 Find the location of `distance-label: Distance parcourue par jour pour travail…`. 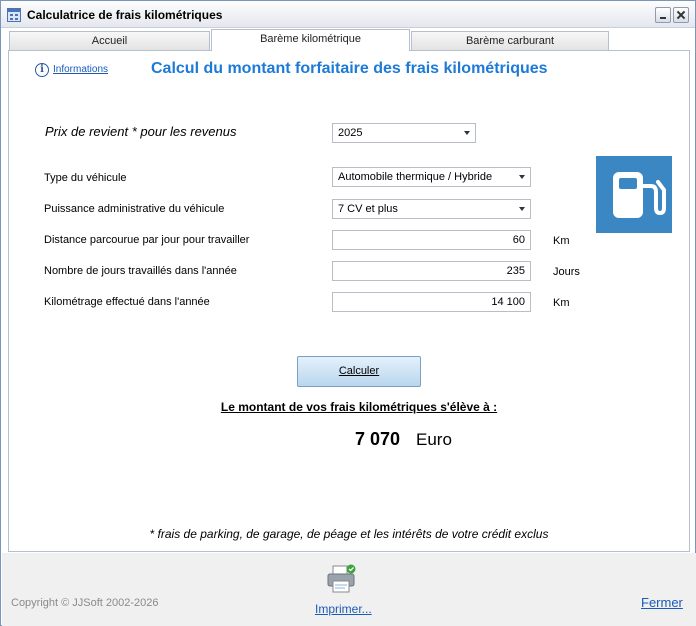

distance-label: Distance parcourue par jour pour travail… is located at coordinates (147, 240).